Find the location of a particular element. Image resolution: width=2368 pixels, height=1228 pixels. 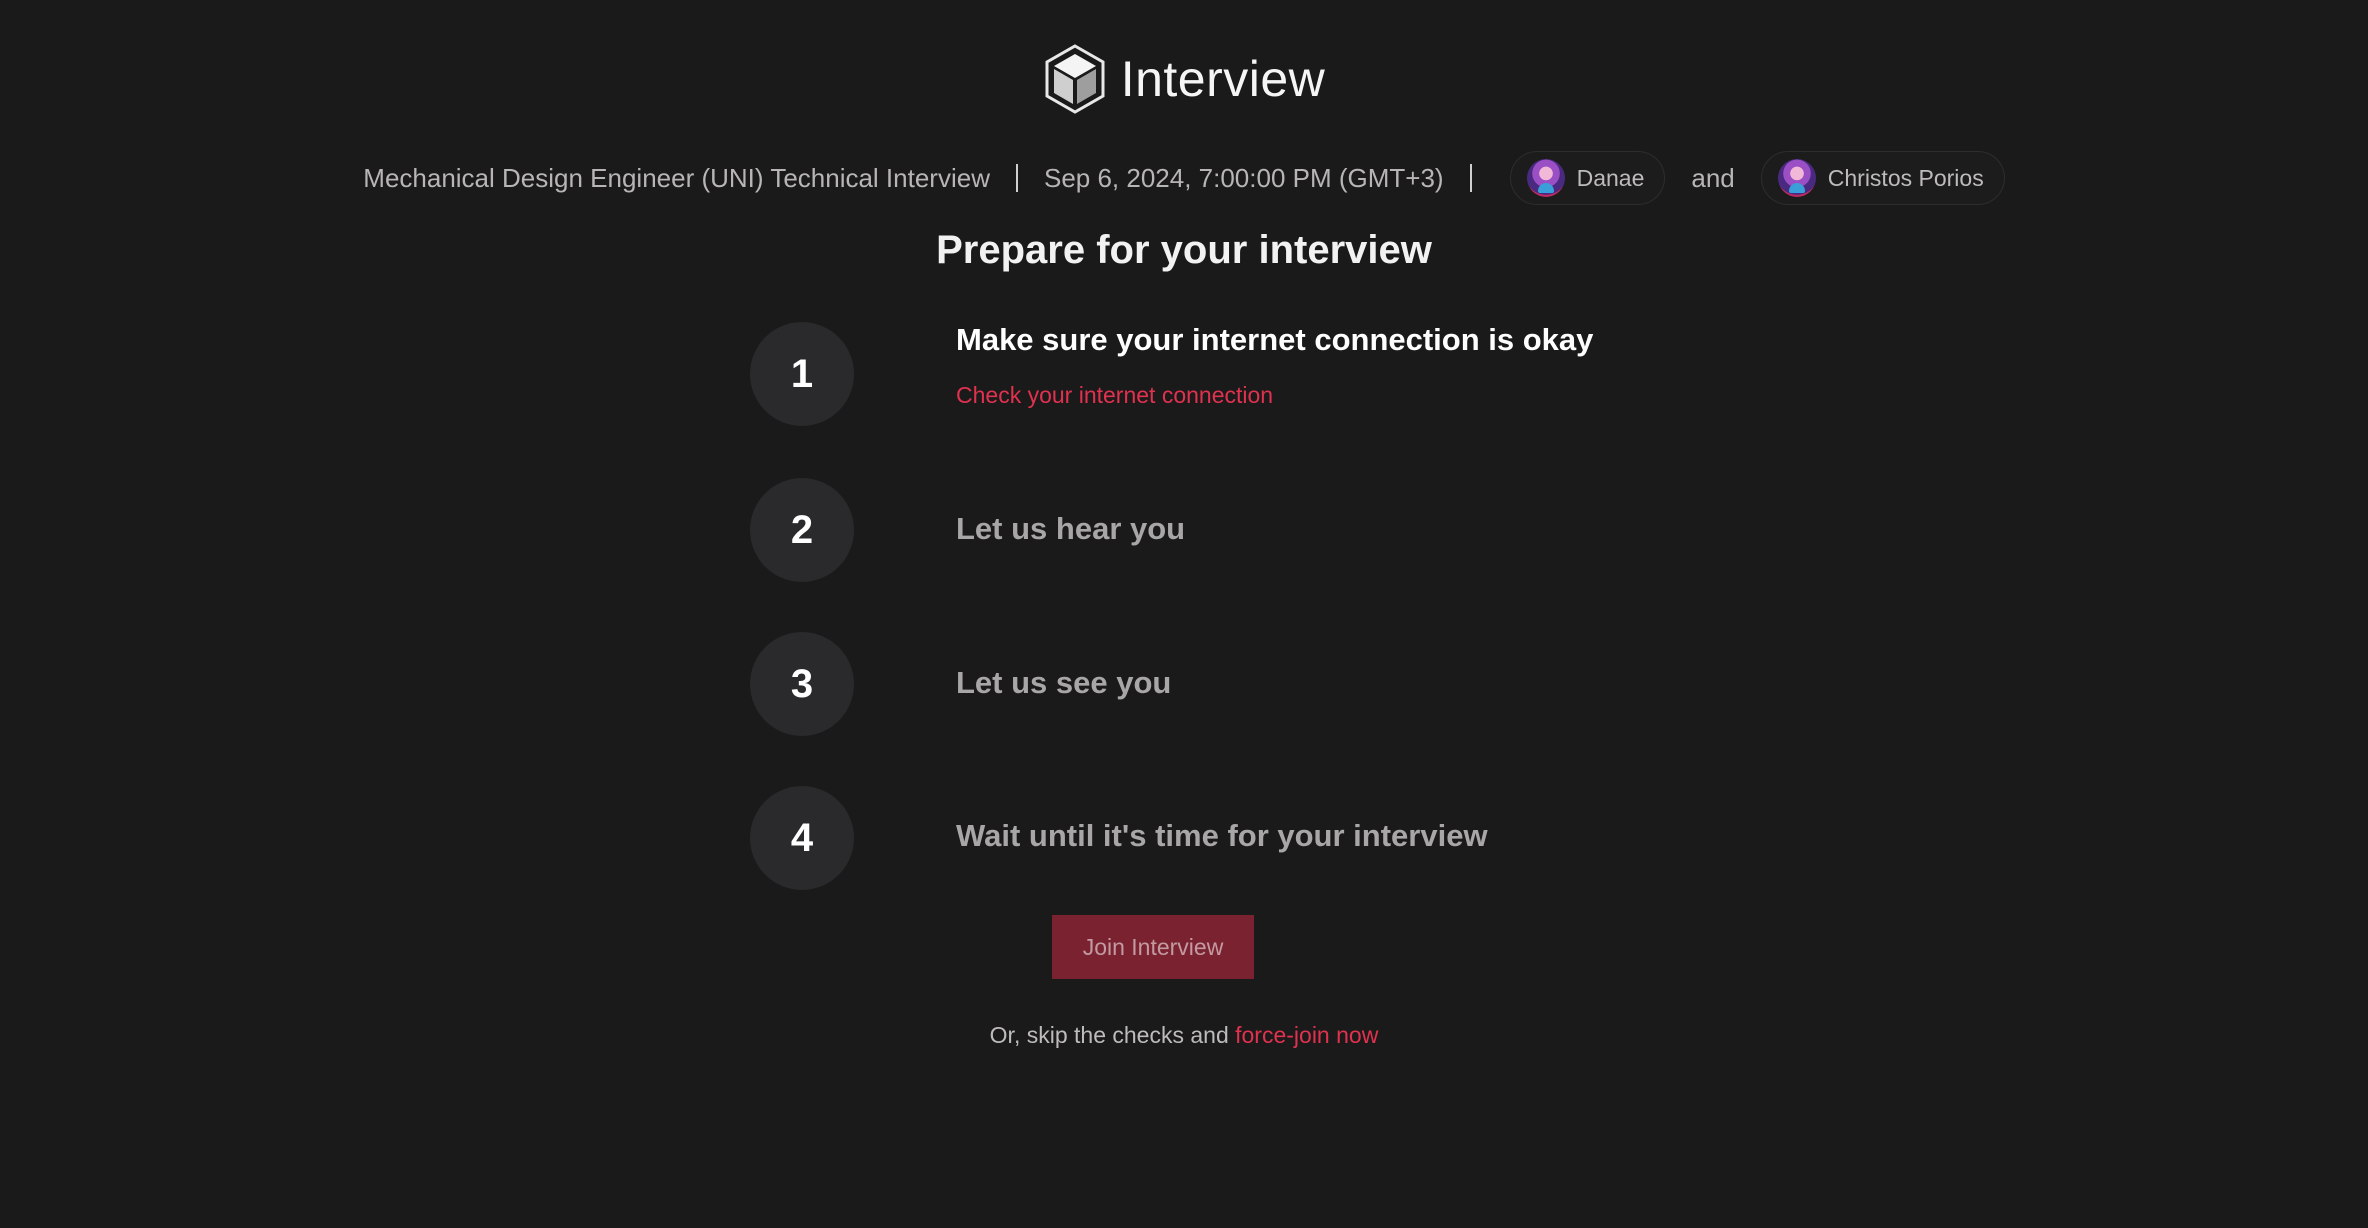

step-2-number: 2 is located at coordinates (802, 530).